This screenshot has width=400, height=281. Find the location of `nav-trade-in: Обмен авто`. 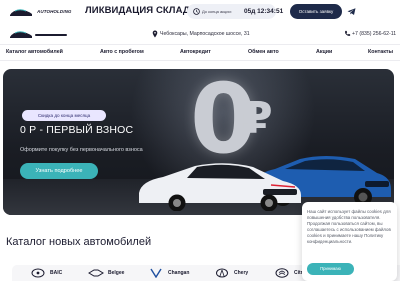

nav-trade-in: Обмен авто is located at coordinates (263, 52).